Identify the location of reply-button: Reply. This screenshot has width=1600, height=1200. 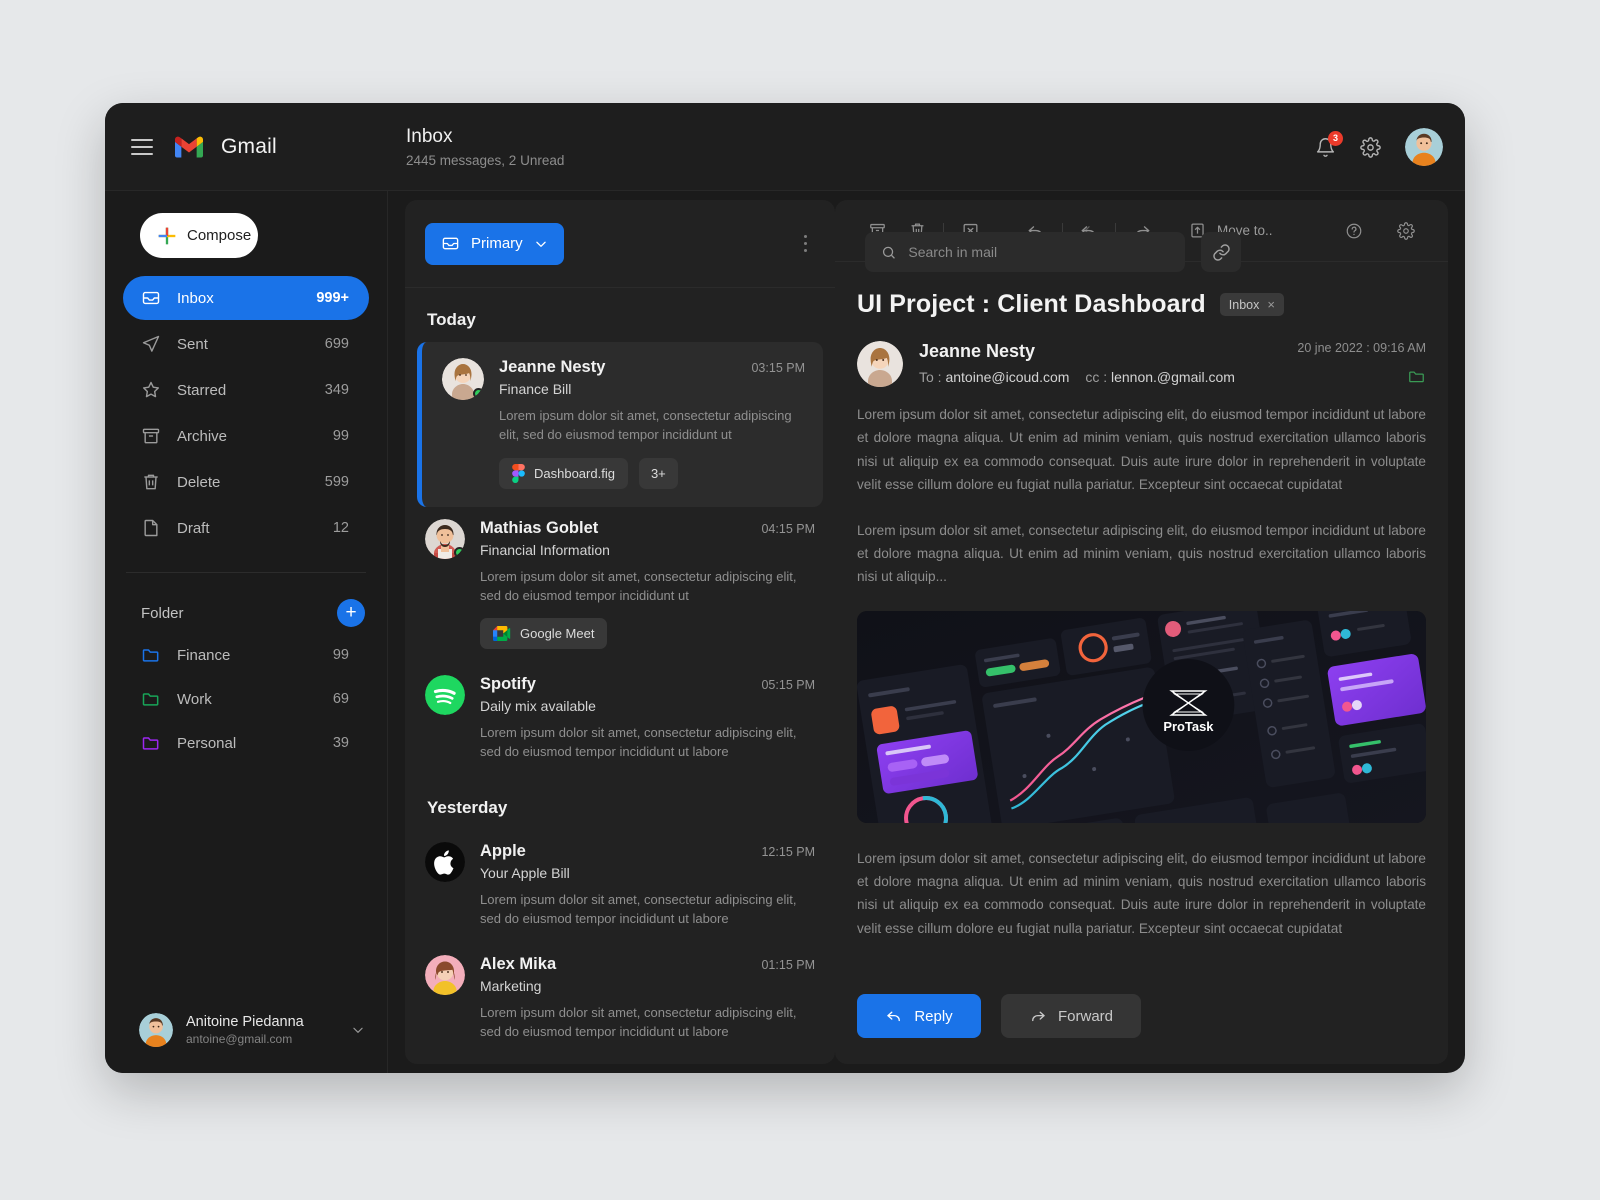
(919, 1016).